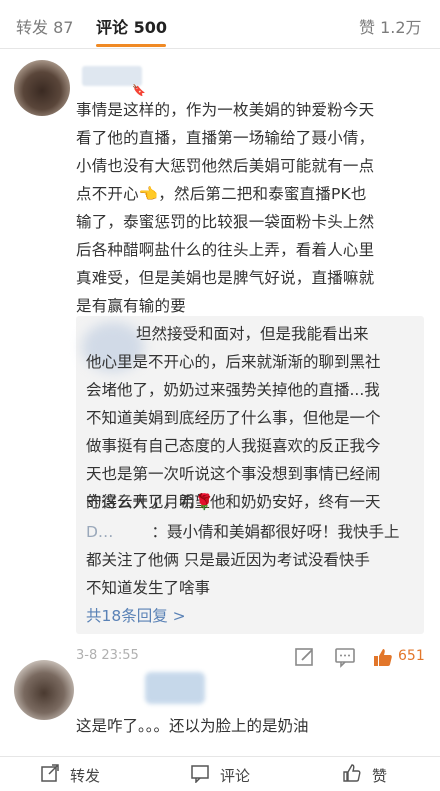  Describe the element at coordinates (225, 250) in the screenshot. I see `comment-line: 后各种醋啊盐什么的往头上弄，看着人心里` at that location.